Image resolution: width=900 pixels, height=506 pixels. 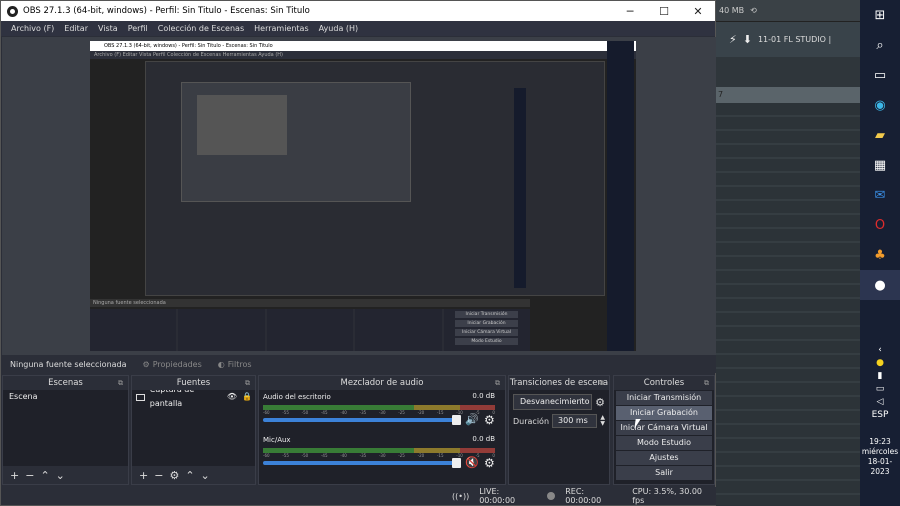 I want to click on speaker-muted-icon: 🔇, so click(x=472, y=462).